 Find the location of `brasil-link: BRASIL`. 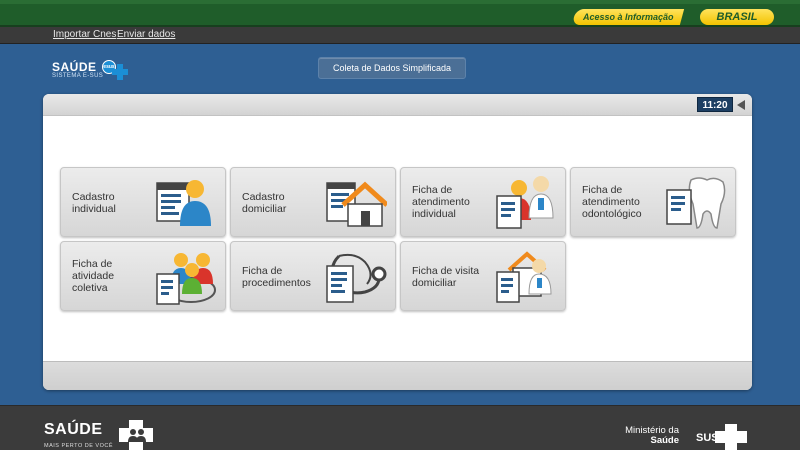

brasil-link: BRASIL is located at coordinates (737, 17).